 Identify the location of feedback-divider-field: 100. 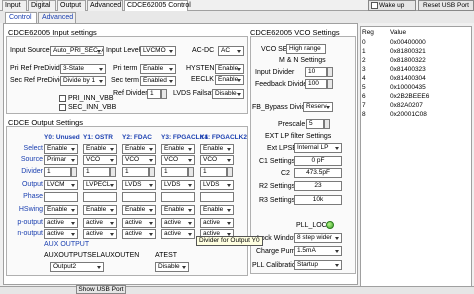
(316, 84).